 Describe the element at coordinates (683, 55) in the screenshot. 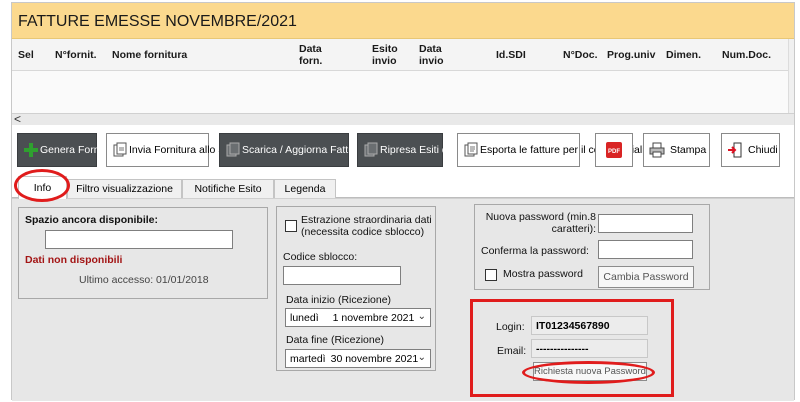

I see `column-header-dimensione: Dimen.` at that location.